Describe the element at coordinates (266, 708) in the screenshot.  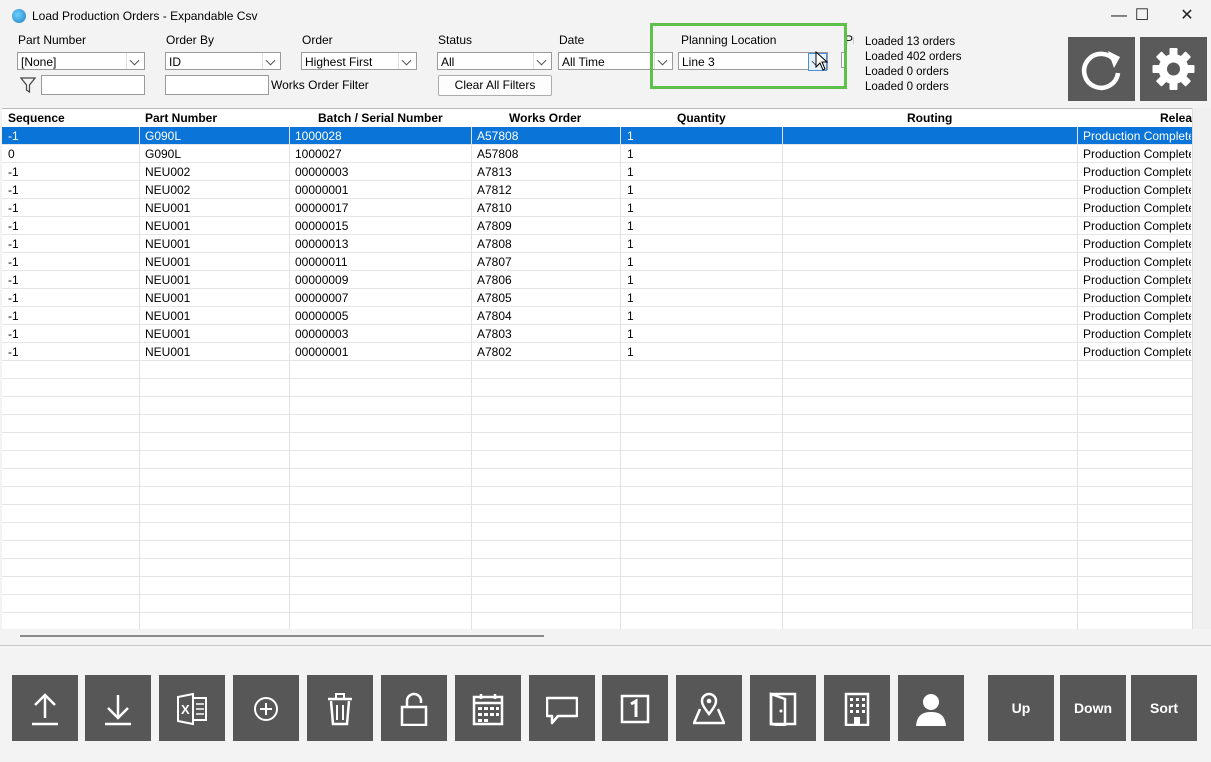
I see `add-button` at that location.